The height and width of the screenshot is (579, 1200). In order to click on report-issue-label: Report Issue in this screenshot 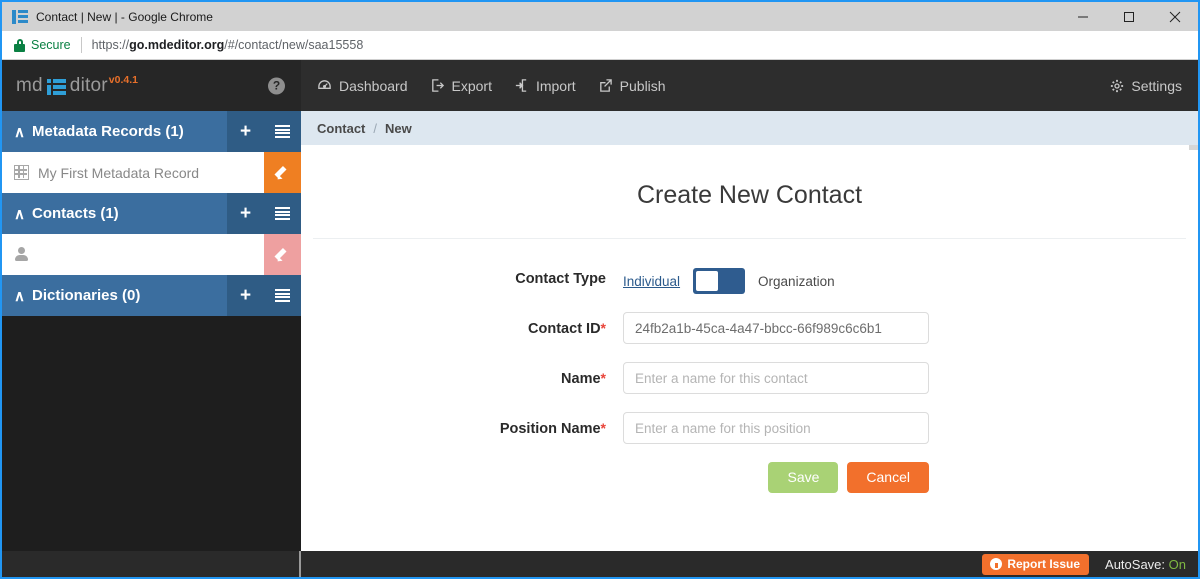, I will do `click(1044, 563)`.